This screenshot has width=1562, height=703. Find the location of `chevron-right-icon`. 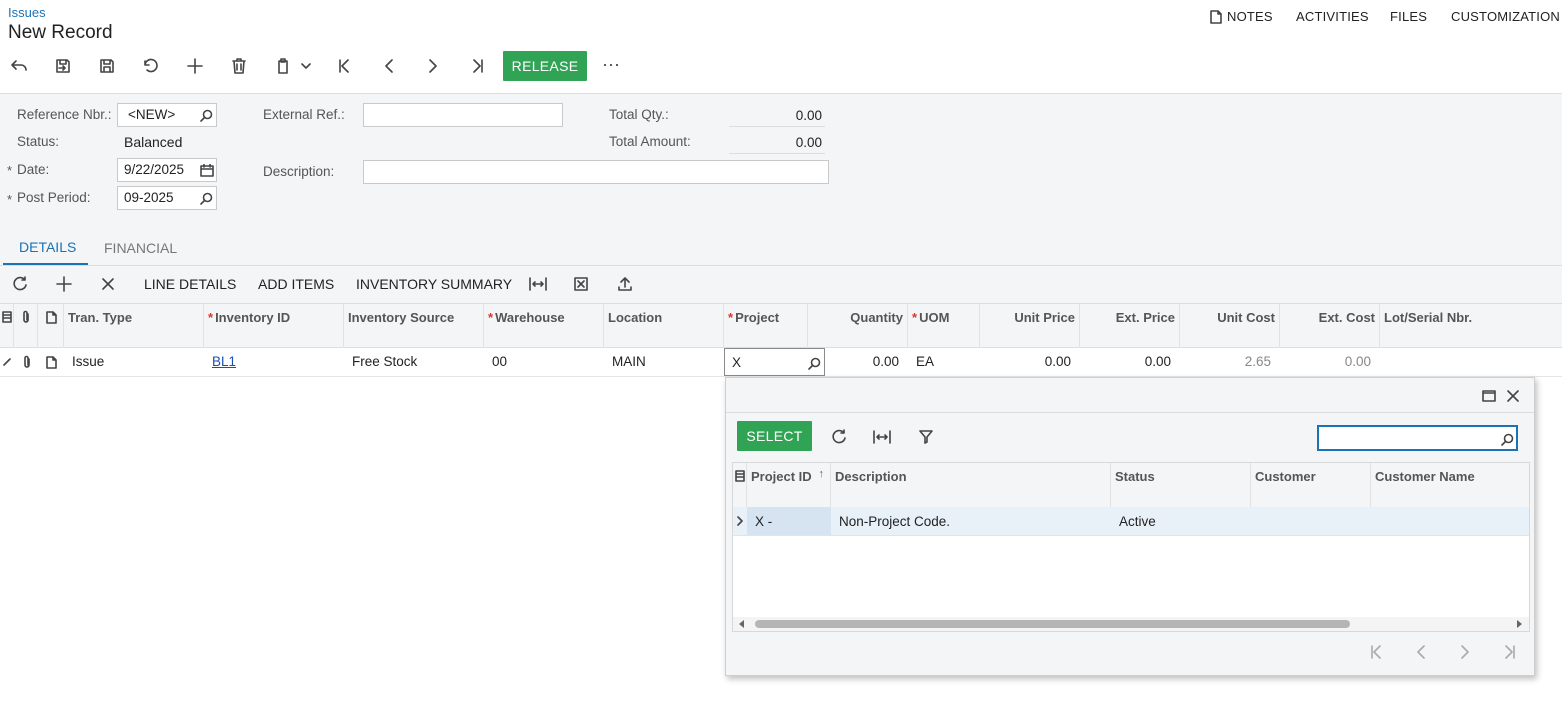

chevron-right-icon is located at coordinates (740, 521).